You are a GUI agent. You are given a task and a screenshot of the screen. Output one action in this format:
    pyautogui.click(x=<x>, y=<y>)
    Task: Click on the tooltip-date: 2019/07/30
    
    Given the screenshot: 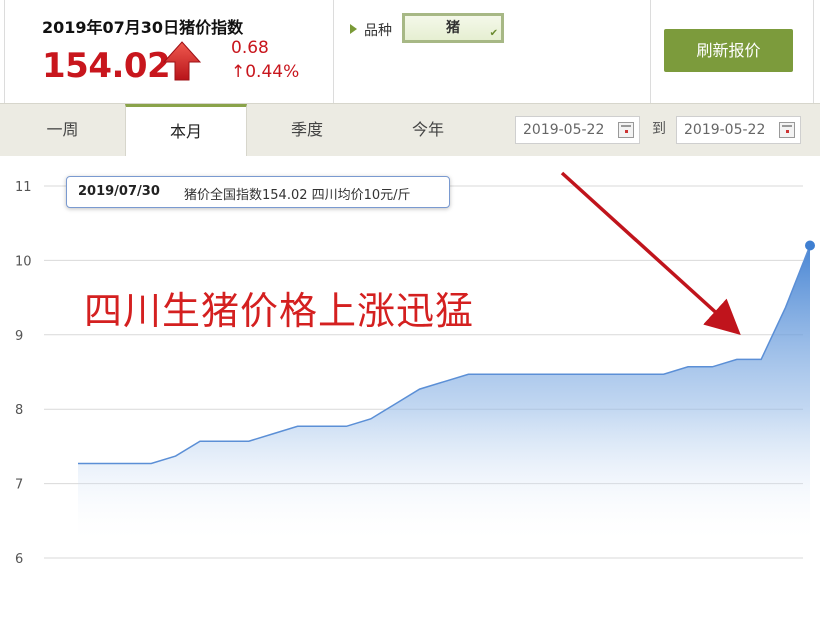 What is the action you would take?
    pyautogui.click(x=119, y=191)
    